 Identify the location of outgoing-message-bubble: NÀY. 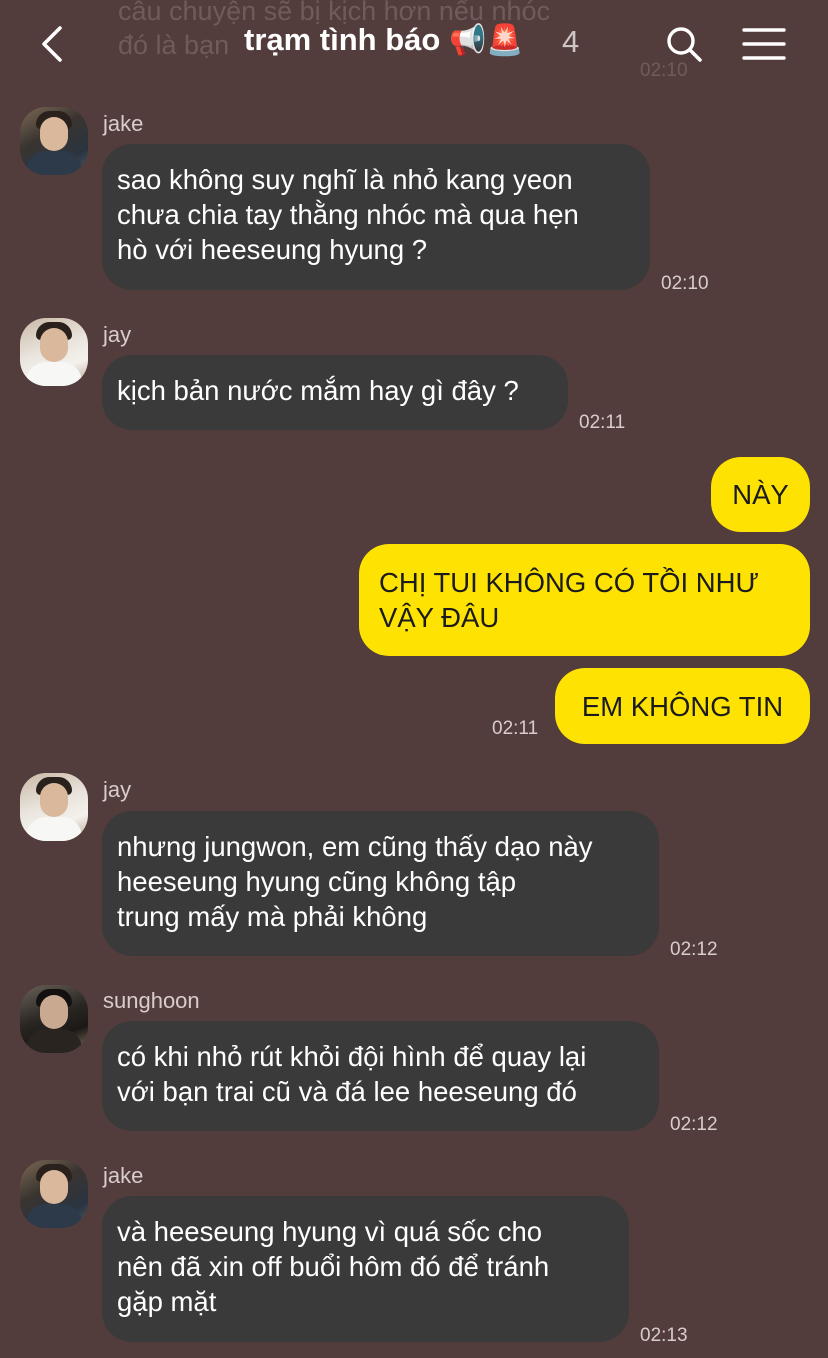
(760, 494).